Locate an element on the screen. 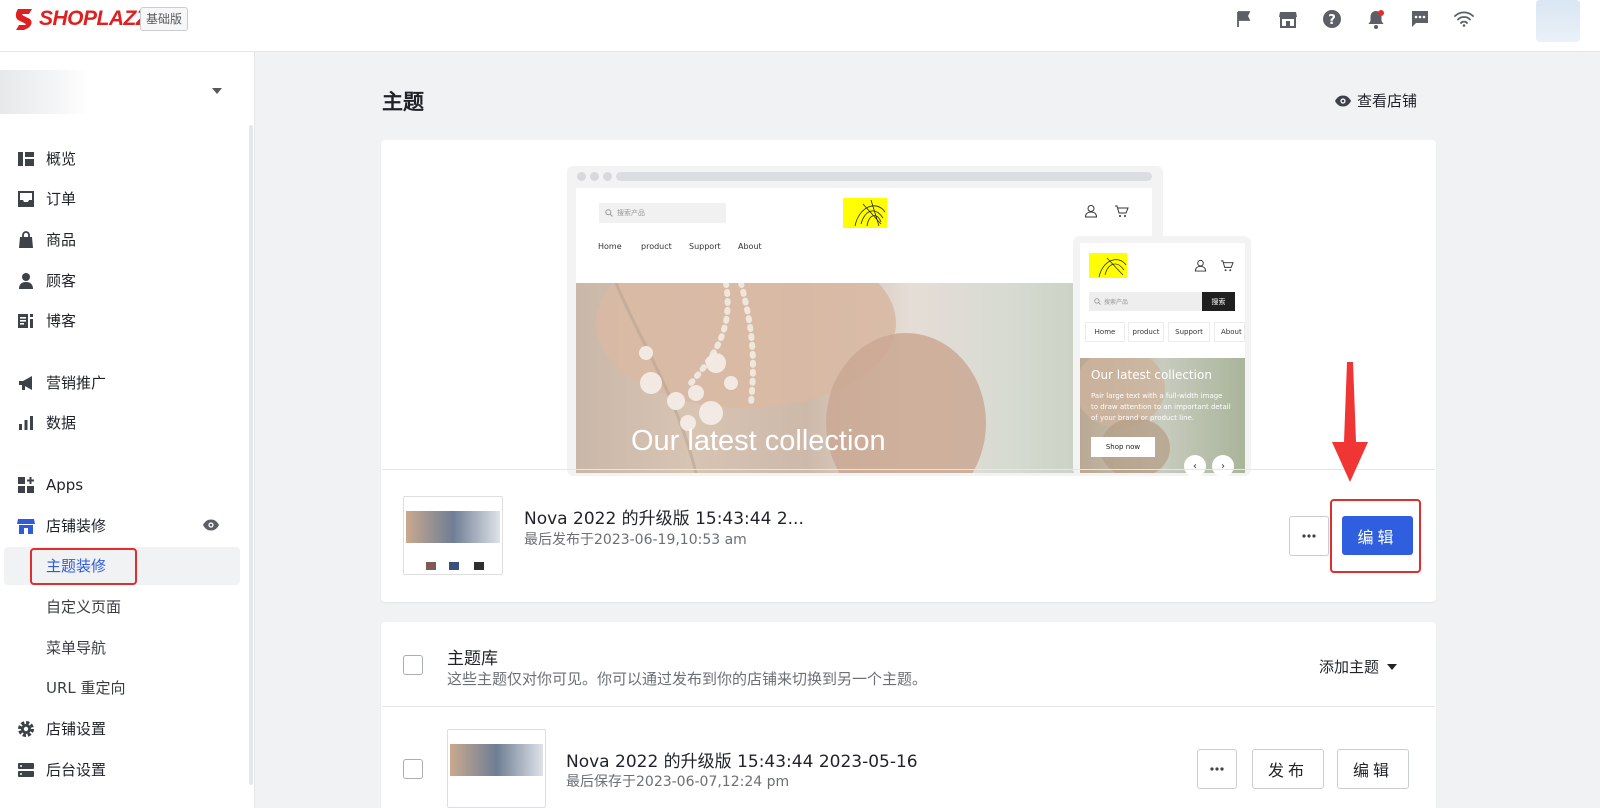  sidebar-scrollbar is located at coordinates (251, 455).